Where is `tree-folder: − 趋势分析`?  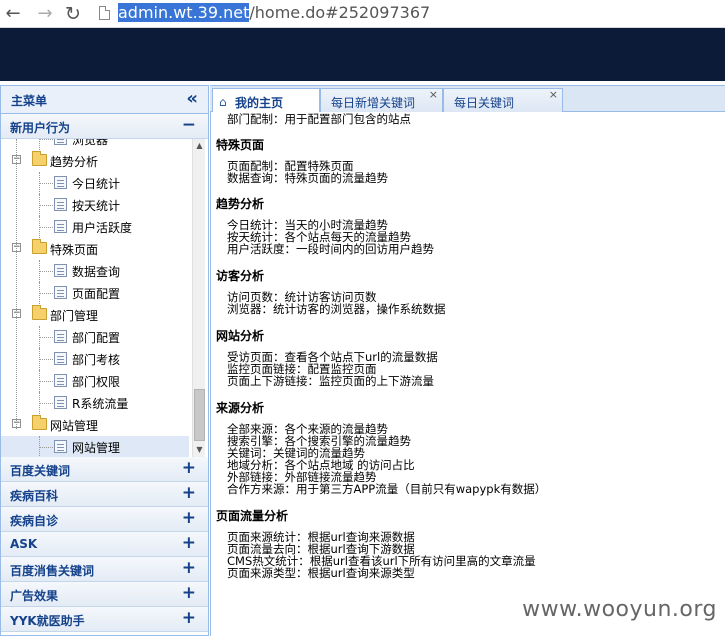
tree-folder: − 趋势分析 is located at coordinates (95, 161).